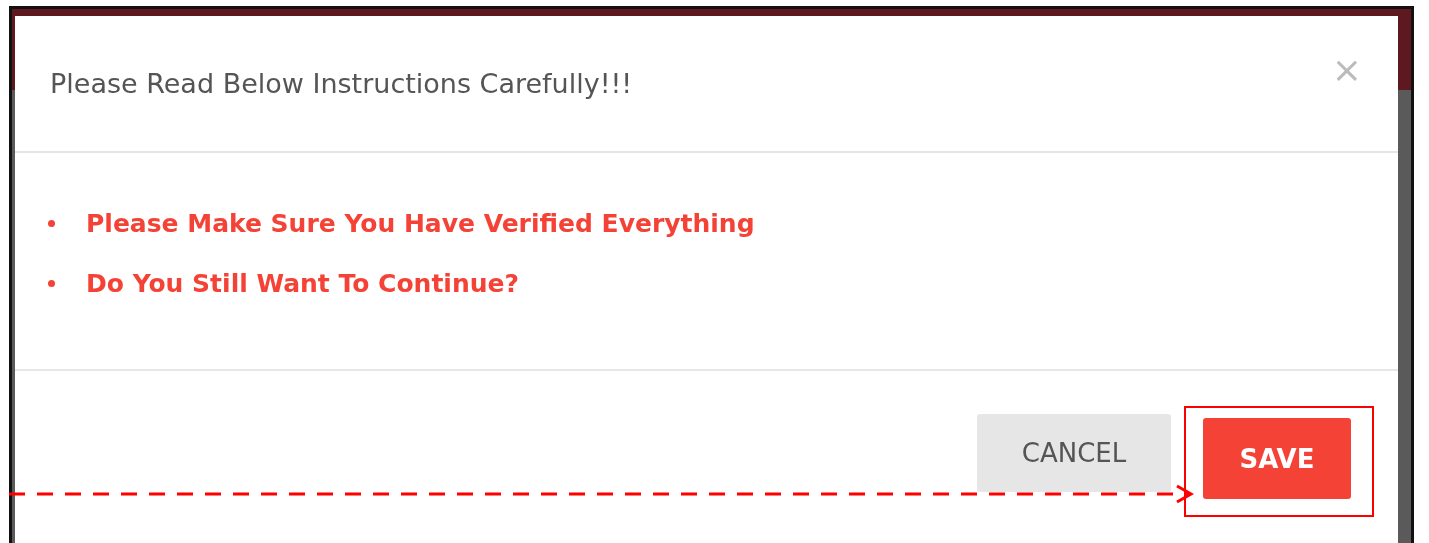 This screenshot has width=1429, height=543. Describe the element at coordinates (1074, 453) in the screenshot. I see `cancel-button: CANCEL` at that location.